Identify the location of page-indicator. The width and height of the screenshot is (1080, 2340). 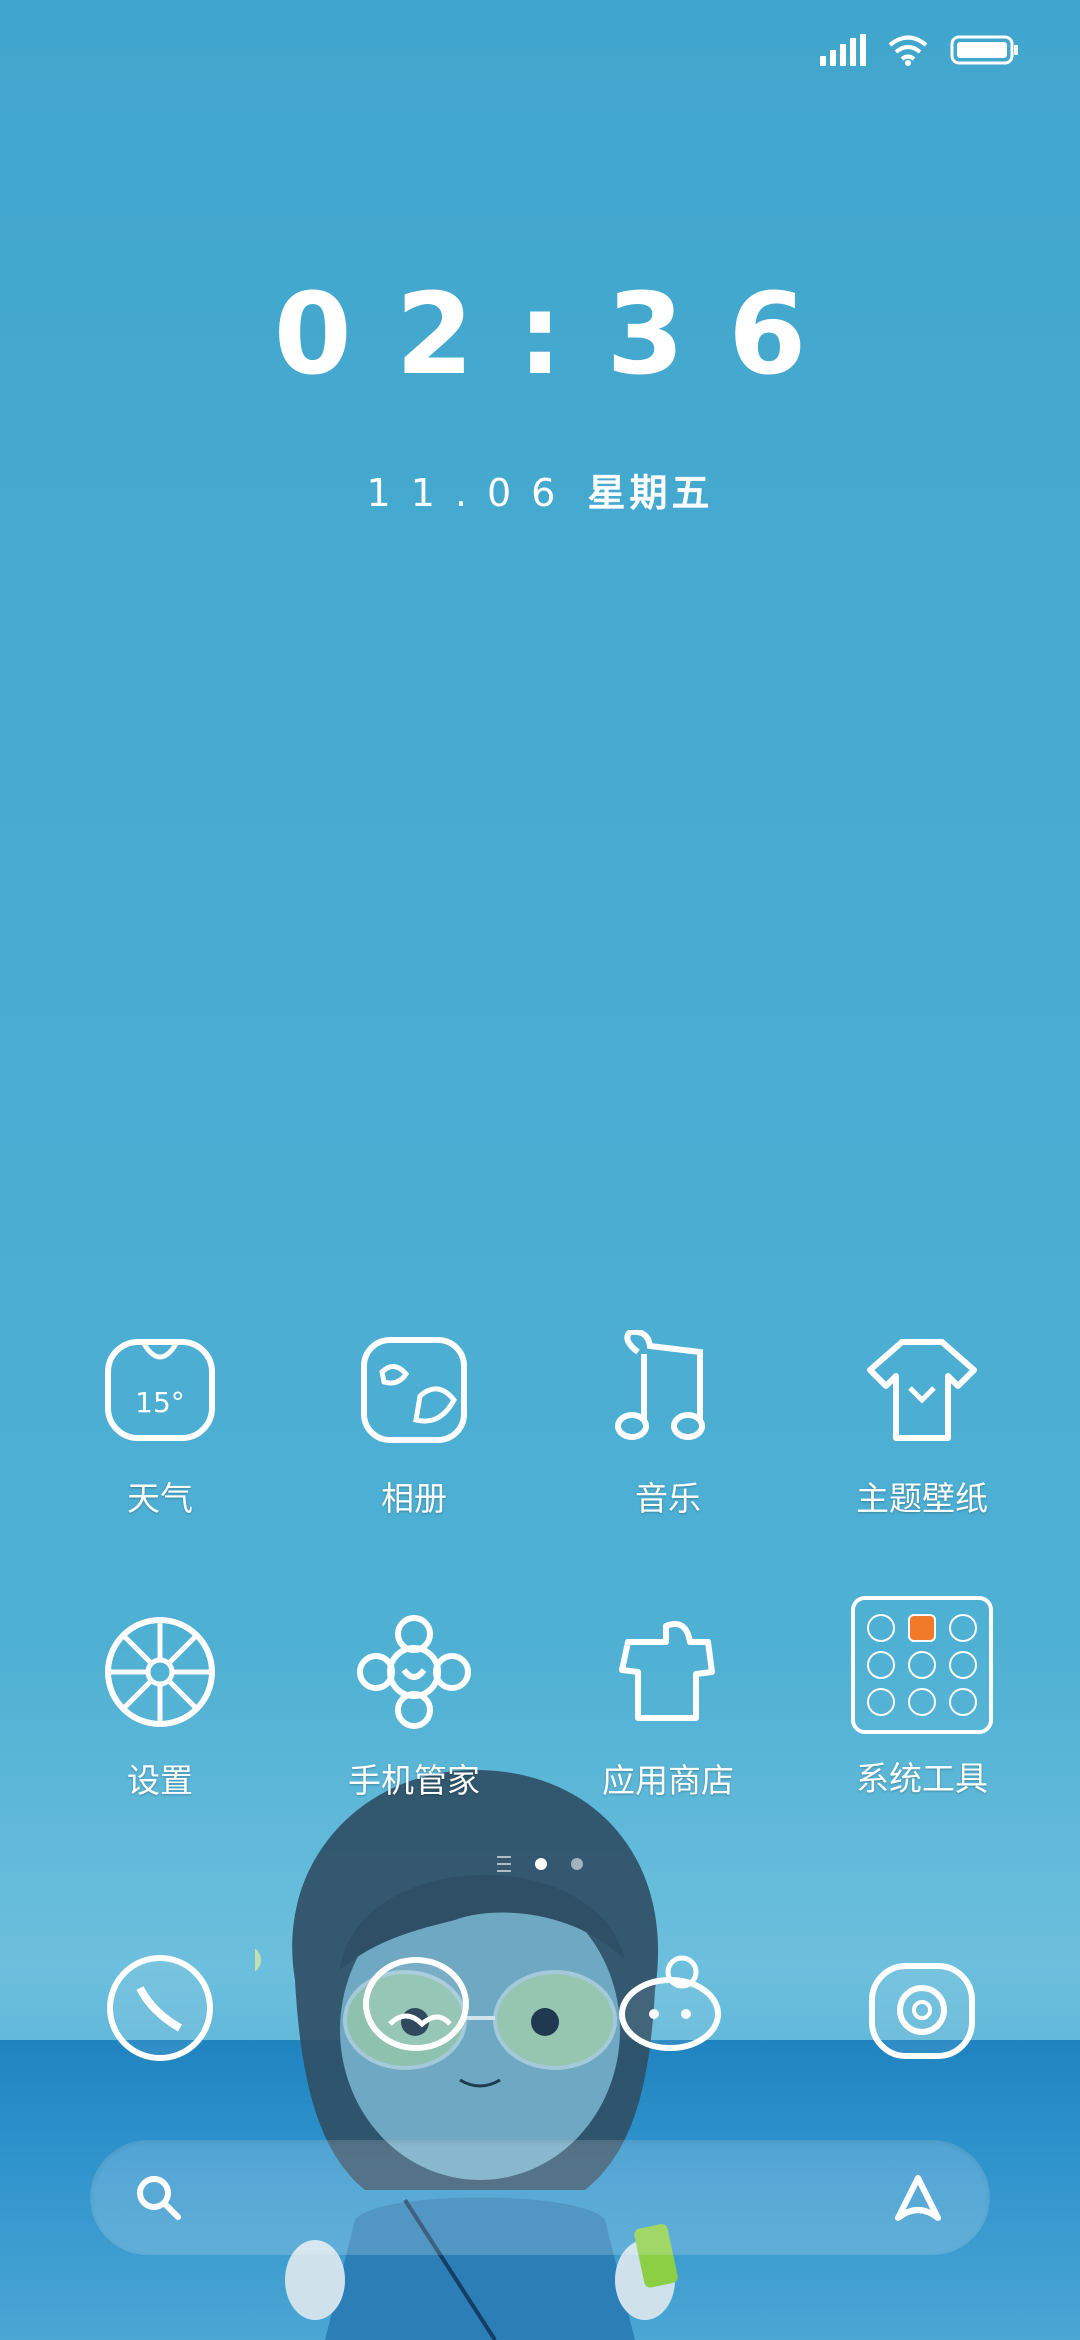
(540, 1864).